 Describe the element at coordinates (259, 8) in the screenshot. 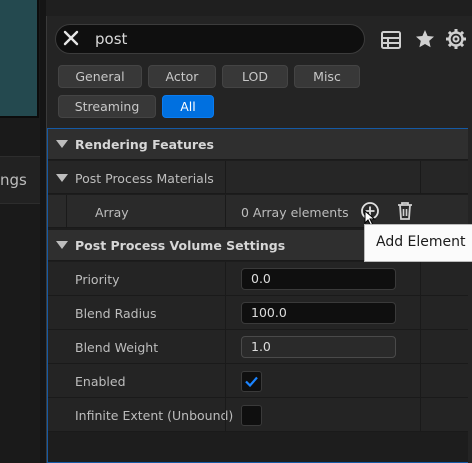

I see `panel-top-strip` at that location.